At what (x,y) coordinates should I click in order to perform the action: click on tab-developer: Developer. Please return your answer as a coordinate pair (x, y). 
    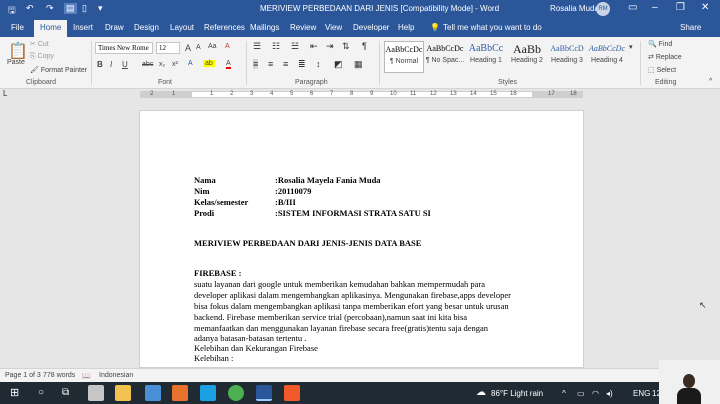
    Looking at the image, I should click on (371, 27).